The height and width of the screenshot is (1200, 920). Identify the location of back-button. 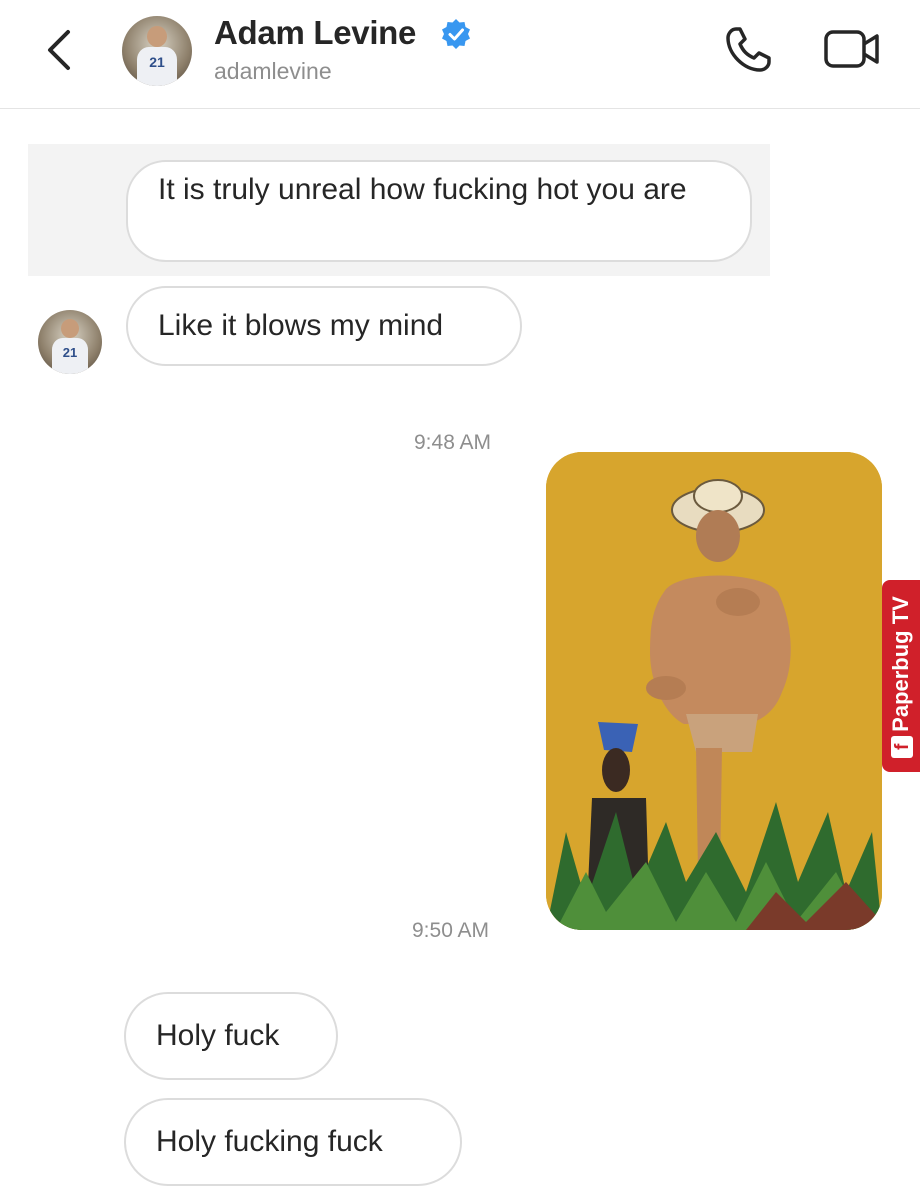
(60, 50).